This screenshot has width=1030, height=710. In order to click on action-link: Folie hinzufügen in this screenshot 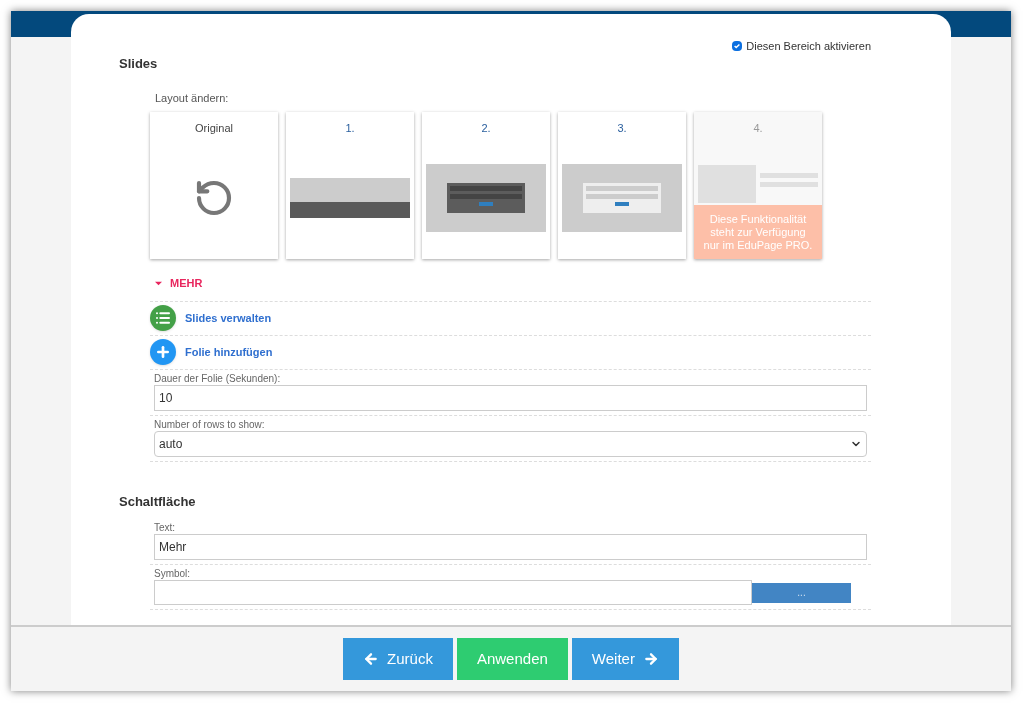, I will do `click(229, 352)`.